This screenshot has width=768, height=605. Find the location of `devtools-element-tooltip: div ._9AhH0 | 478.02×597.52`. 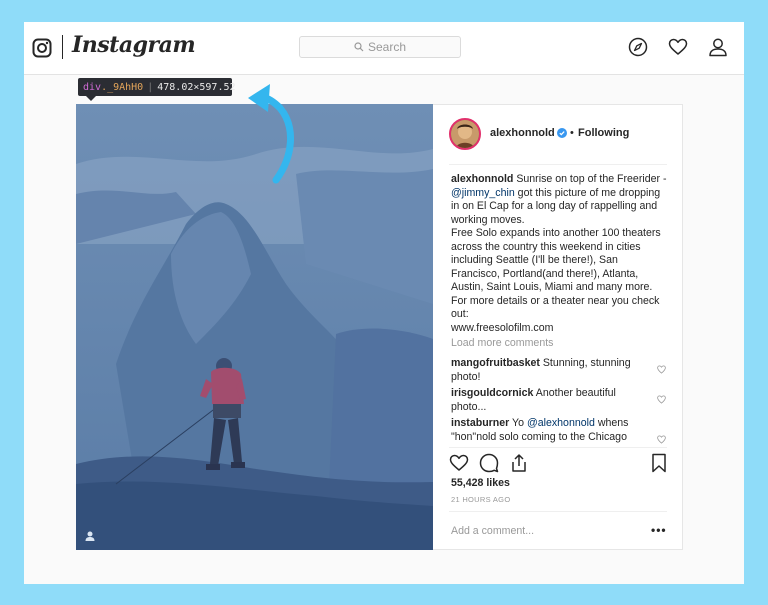

devtools-element-tooltip: div ._9AhH0 | 478.02×597.52 is located at coordinates (157, 87).